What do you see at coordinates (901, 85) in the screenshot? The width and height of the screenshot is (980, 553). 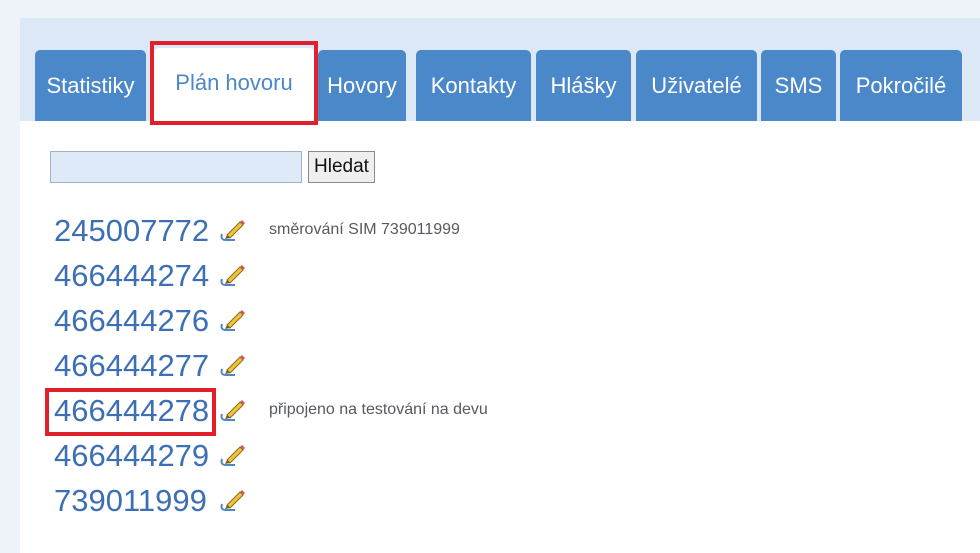 I see `tab-pokrocile: Pokročilé` at bounding box center [901, 85].